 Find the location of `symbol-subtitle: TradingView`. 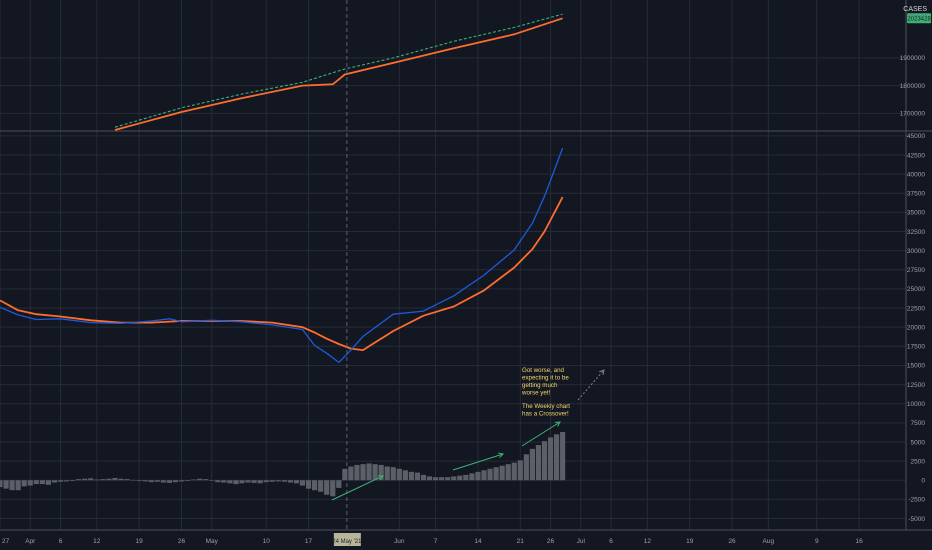

symbol-subtitle: TradingView is located at coordinates (917, 16).